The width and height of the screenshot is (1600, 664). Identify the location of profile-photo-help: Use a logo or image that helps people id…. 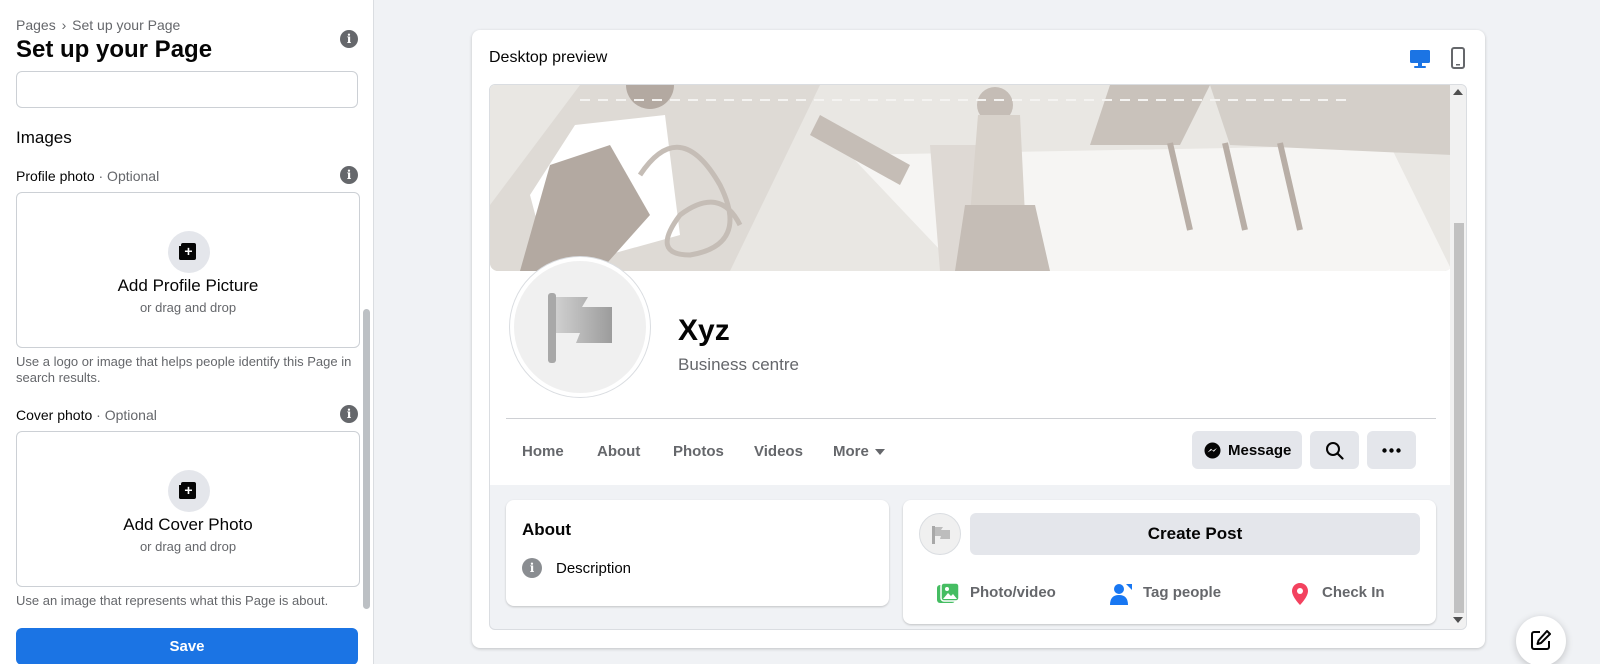
(184, 369).